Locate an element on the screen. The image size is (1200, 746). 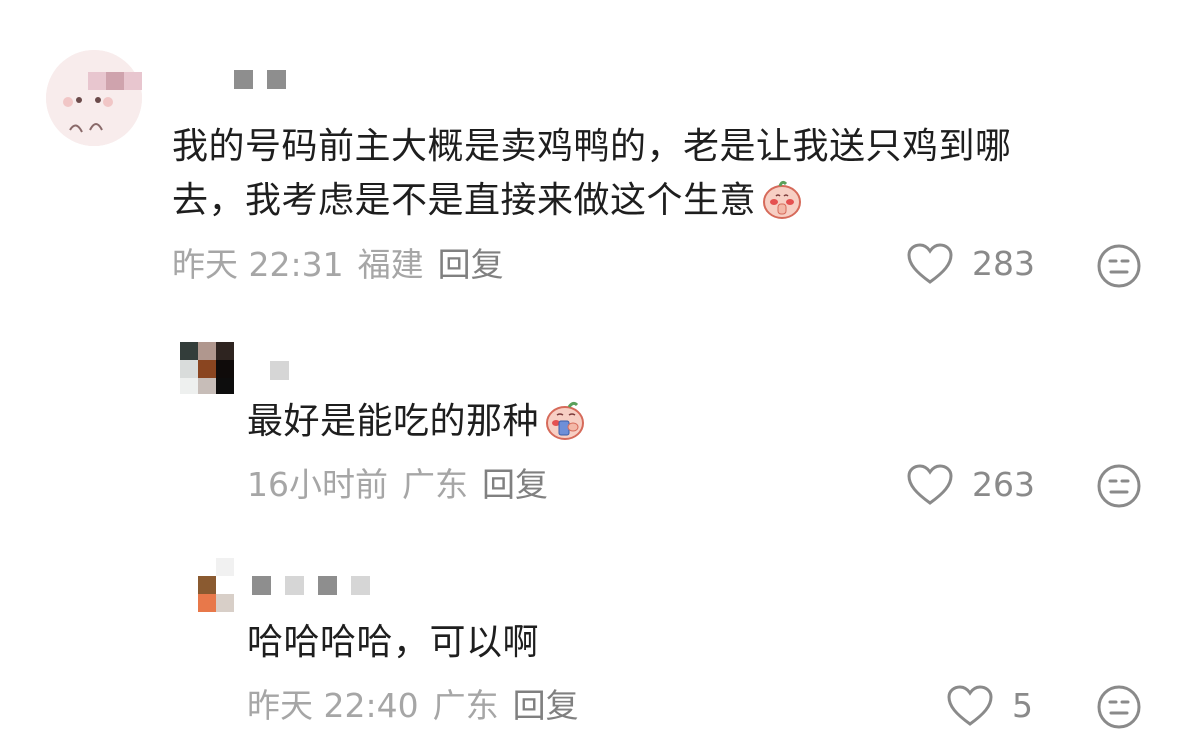
cartoon-avatar-icon is located at coordinates (94, 98).